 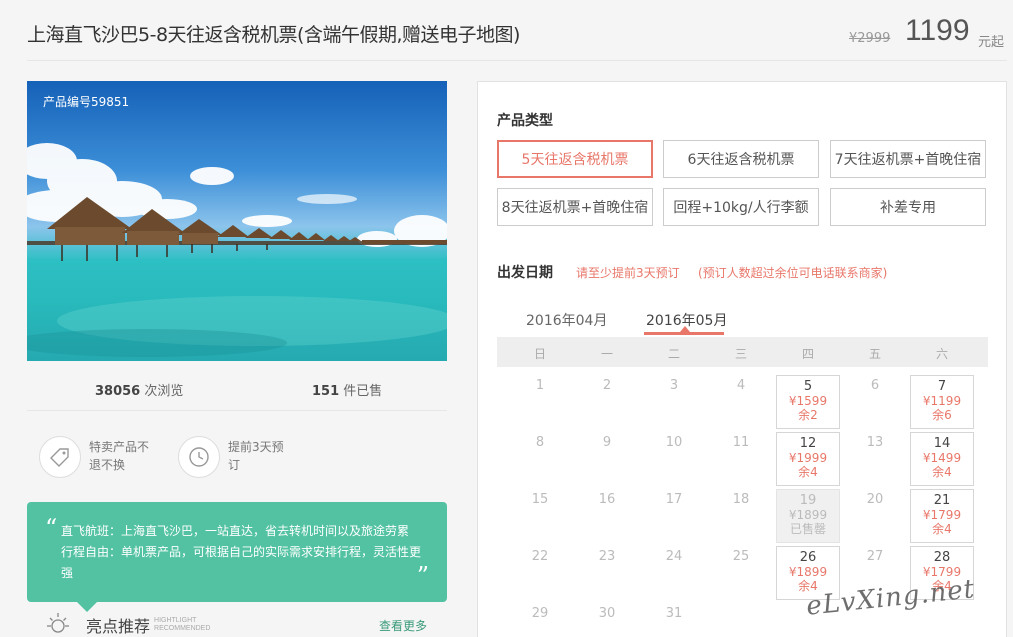 What do you see at coordinates (808, 402) in the screenshot?
I see `calendar-day-available: 5 ¥1599 余2` at bounding box center [808, 402].